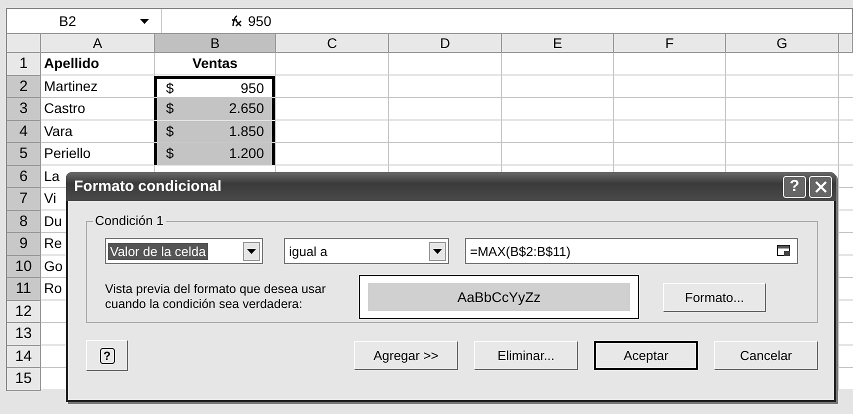 The height and width of the screenshot is (414, 853). What do you see at coordinates (24, 311) in the screenshot?
I see `row-header: 12` at bounding box center [24, 311].